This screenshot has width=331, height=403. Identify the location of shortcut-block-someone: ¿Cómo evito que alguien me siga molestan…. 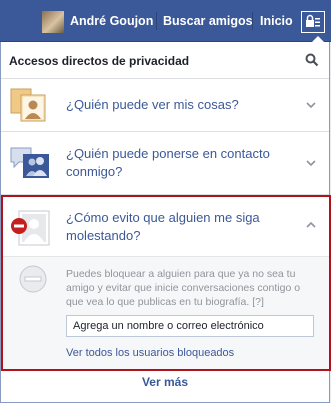
(166, 227).